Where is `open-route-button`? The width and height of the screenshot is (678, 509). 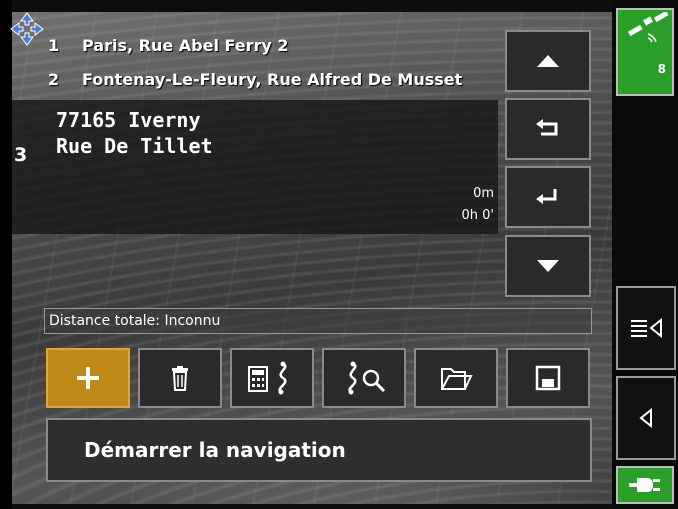 open-route-button is located at coordinates (456, 378).